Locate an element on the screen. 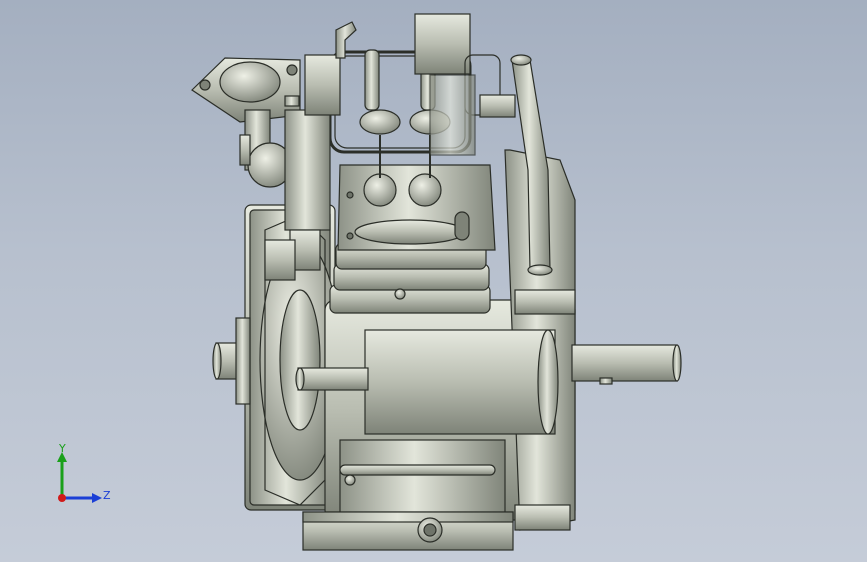 This screenshot has width=867, height=562. view-orientation-triad: Y Z is located at coordinates (85, 475).